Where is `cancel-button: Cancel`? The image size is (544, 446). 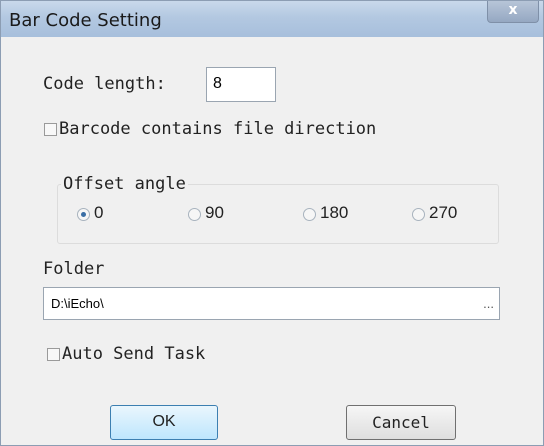
cancel-button: Cancel is located at coordinates (401, 422).